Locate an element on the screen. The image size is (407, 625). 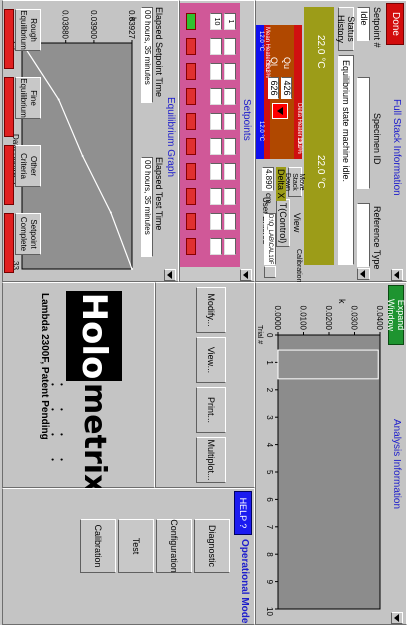
reference-type-label: Reference Type is located at coordinates (377, 238).